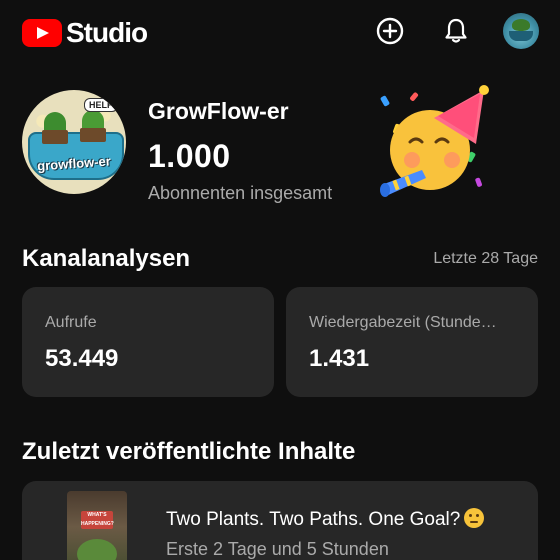 The image size is (560, 560). I want to click on avatar-pot-shape, so click(521, 36).